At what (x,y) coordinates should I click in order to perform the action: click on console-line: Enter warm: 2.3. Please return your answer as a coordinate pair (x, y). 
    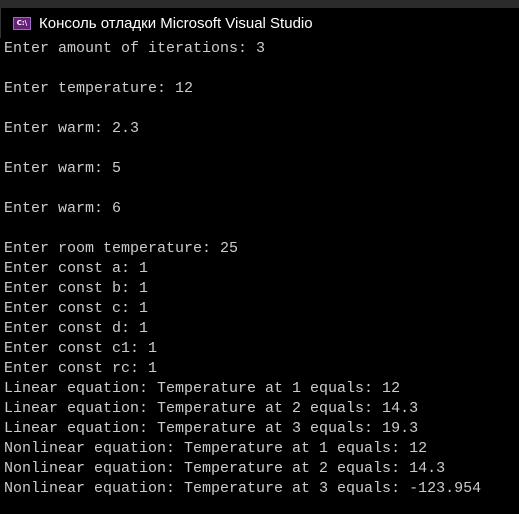
    Looking at the image, I should click on (72, 128).